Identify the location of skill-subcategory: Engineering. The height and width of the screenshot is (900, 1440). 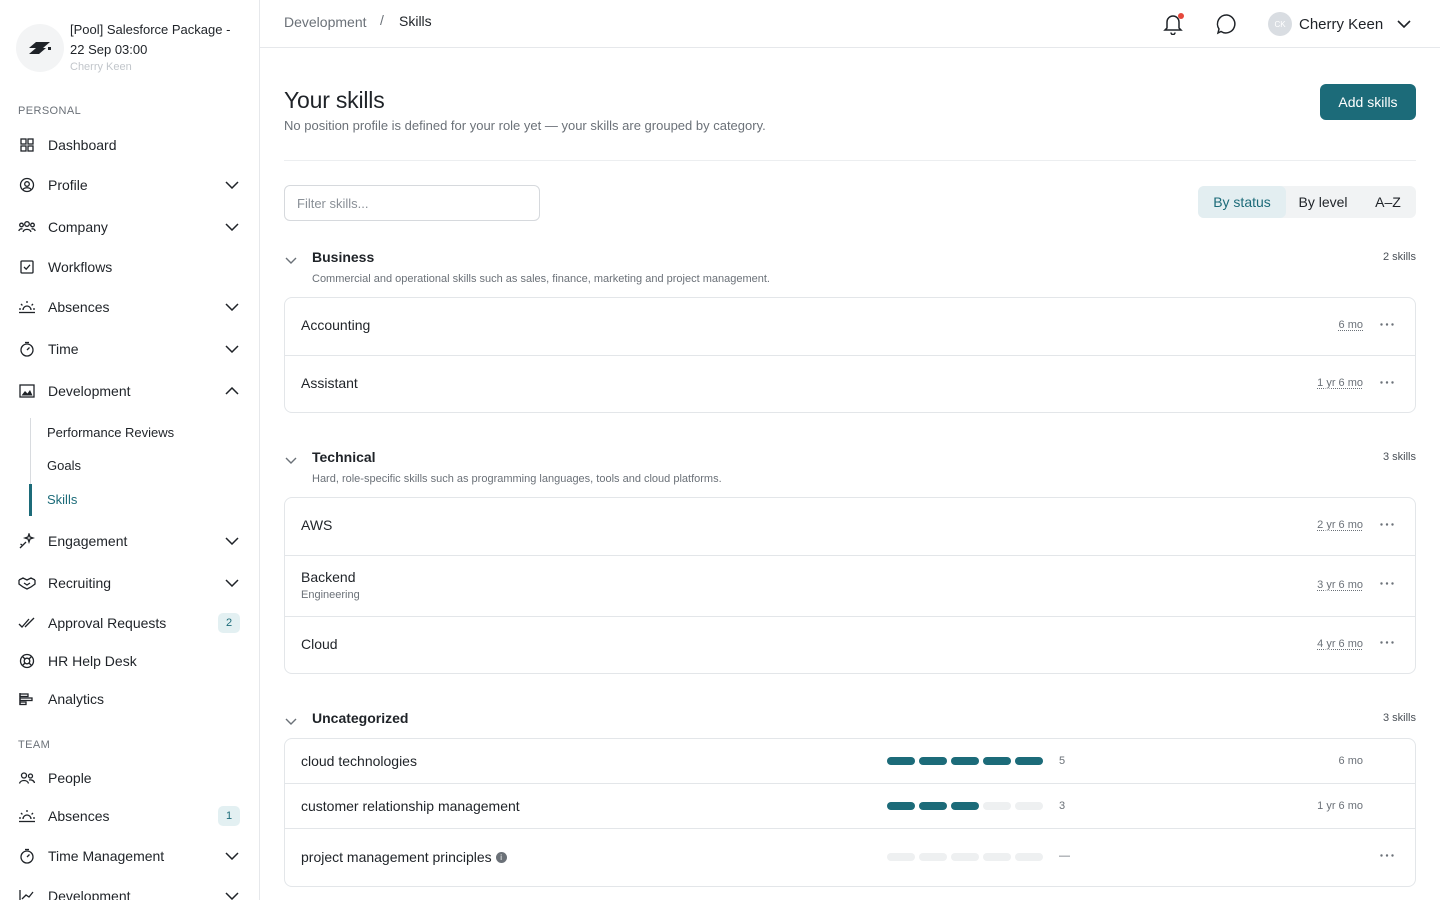
(330, 595).